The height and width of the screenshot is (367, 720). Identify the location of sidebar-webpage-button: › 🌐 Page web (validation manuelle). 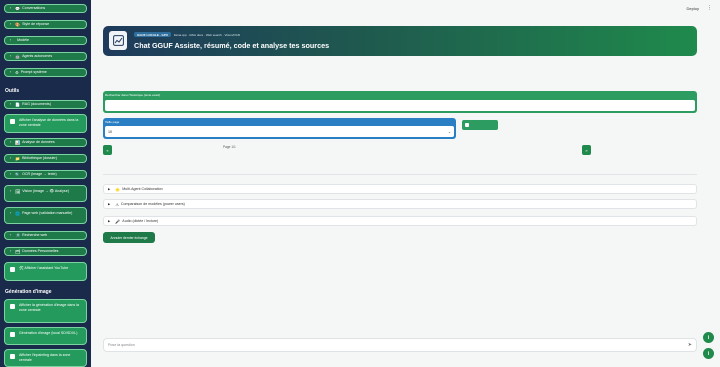
(45, 215).